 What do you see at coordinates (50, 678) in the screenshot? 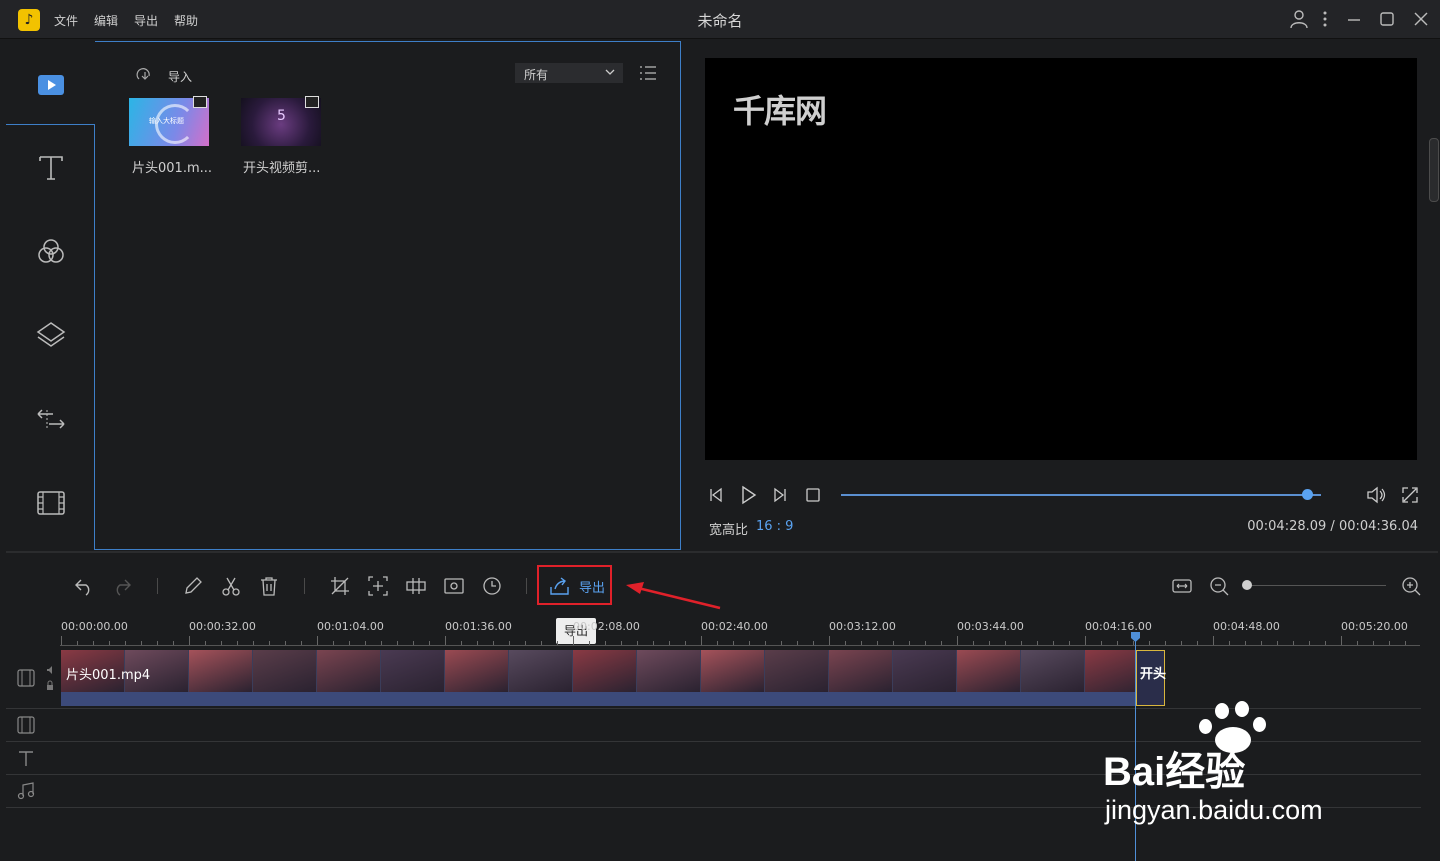
I see `track-lock-icon` at bounding box center [50, 678].